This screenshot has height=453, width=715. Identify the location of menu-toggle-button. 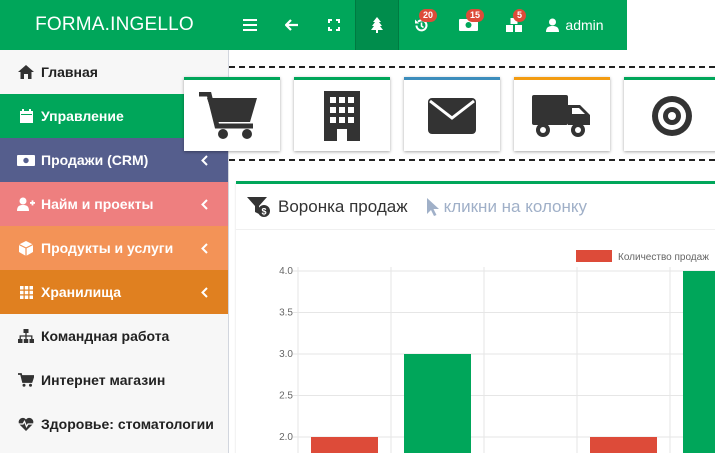
(250, 25).